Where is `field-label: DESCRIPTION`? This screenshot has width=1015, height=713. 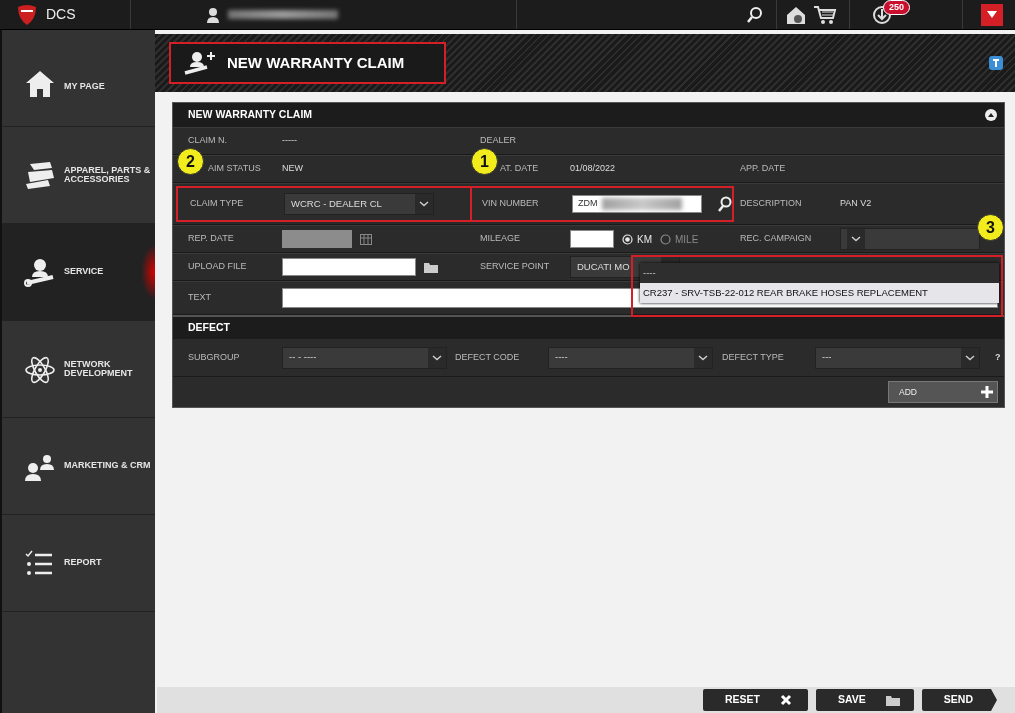 field-label: DESCRIPTION is located at coordinates (771, 204).